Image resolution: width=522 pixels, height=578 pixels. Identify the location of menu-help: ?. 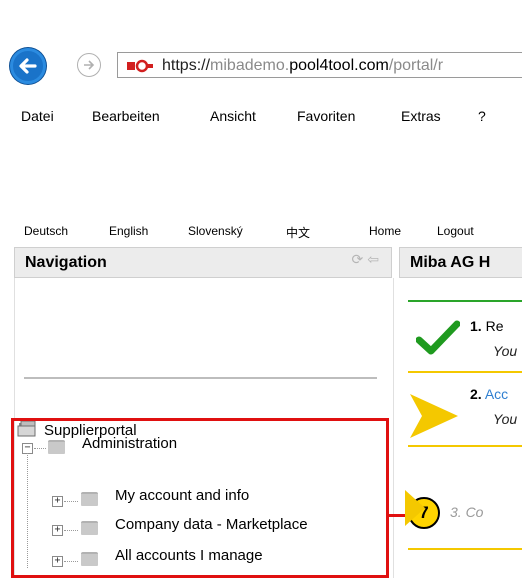
(482, 116).